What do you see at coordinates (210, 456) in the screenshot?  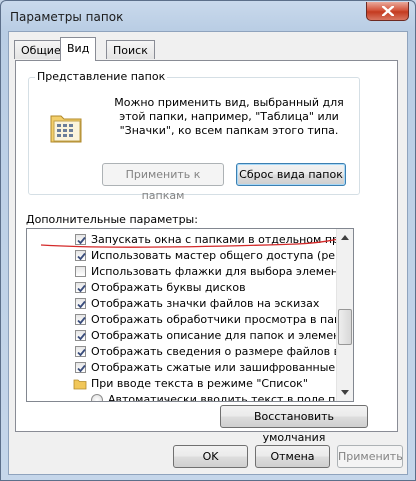 I see `ok-button: OK` at bounding box center [210, 456].